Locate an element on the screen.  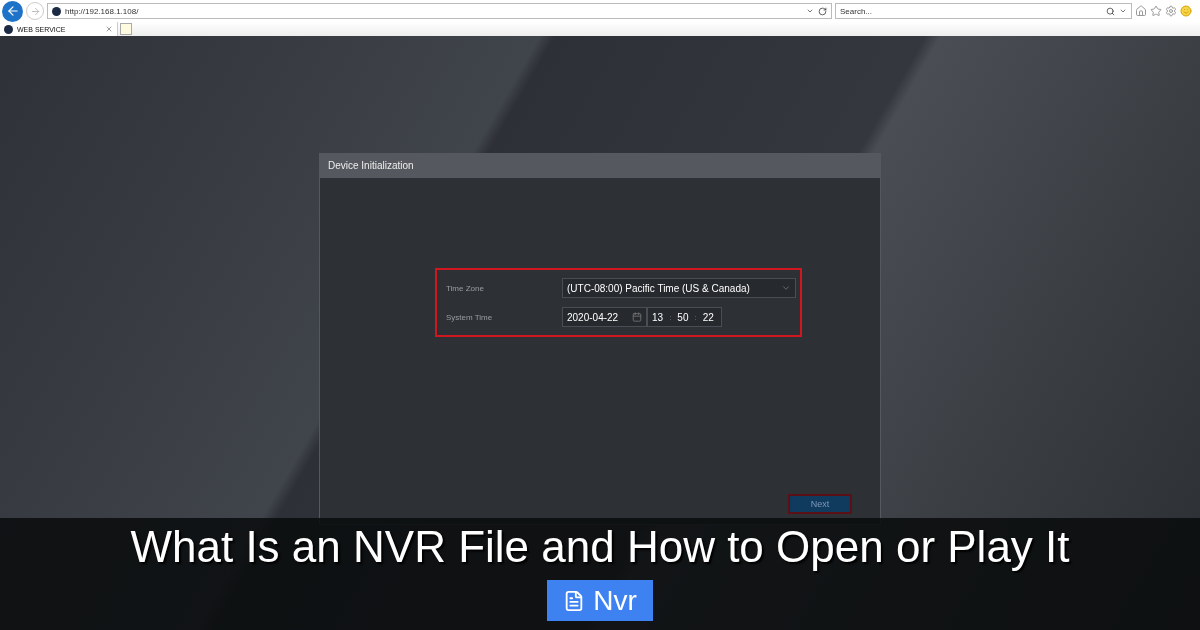
field-label: System Time is located at coordinates (470, 317).